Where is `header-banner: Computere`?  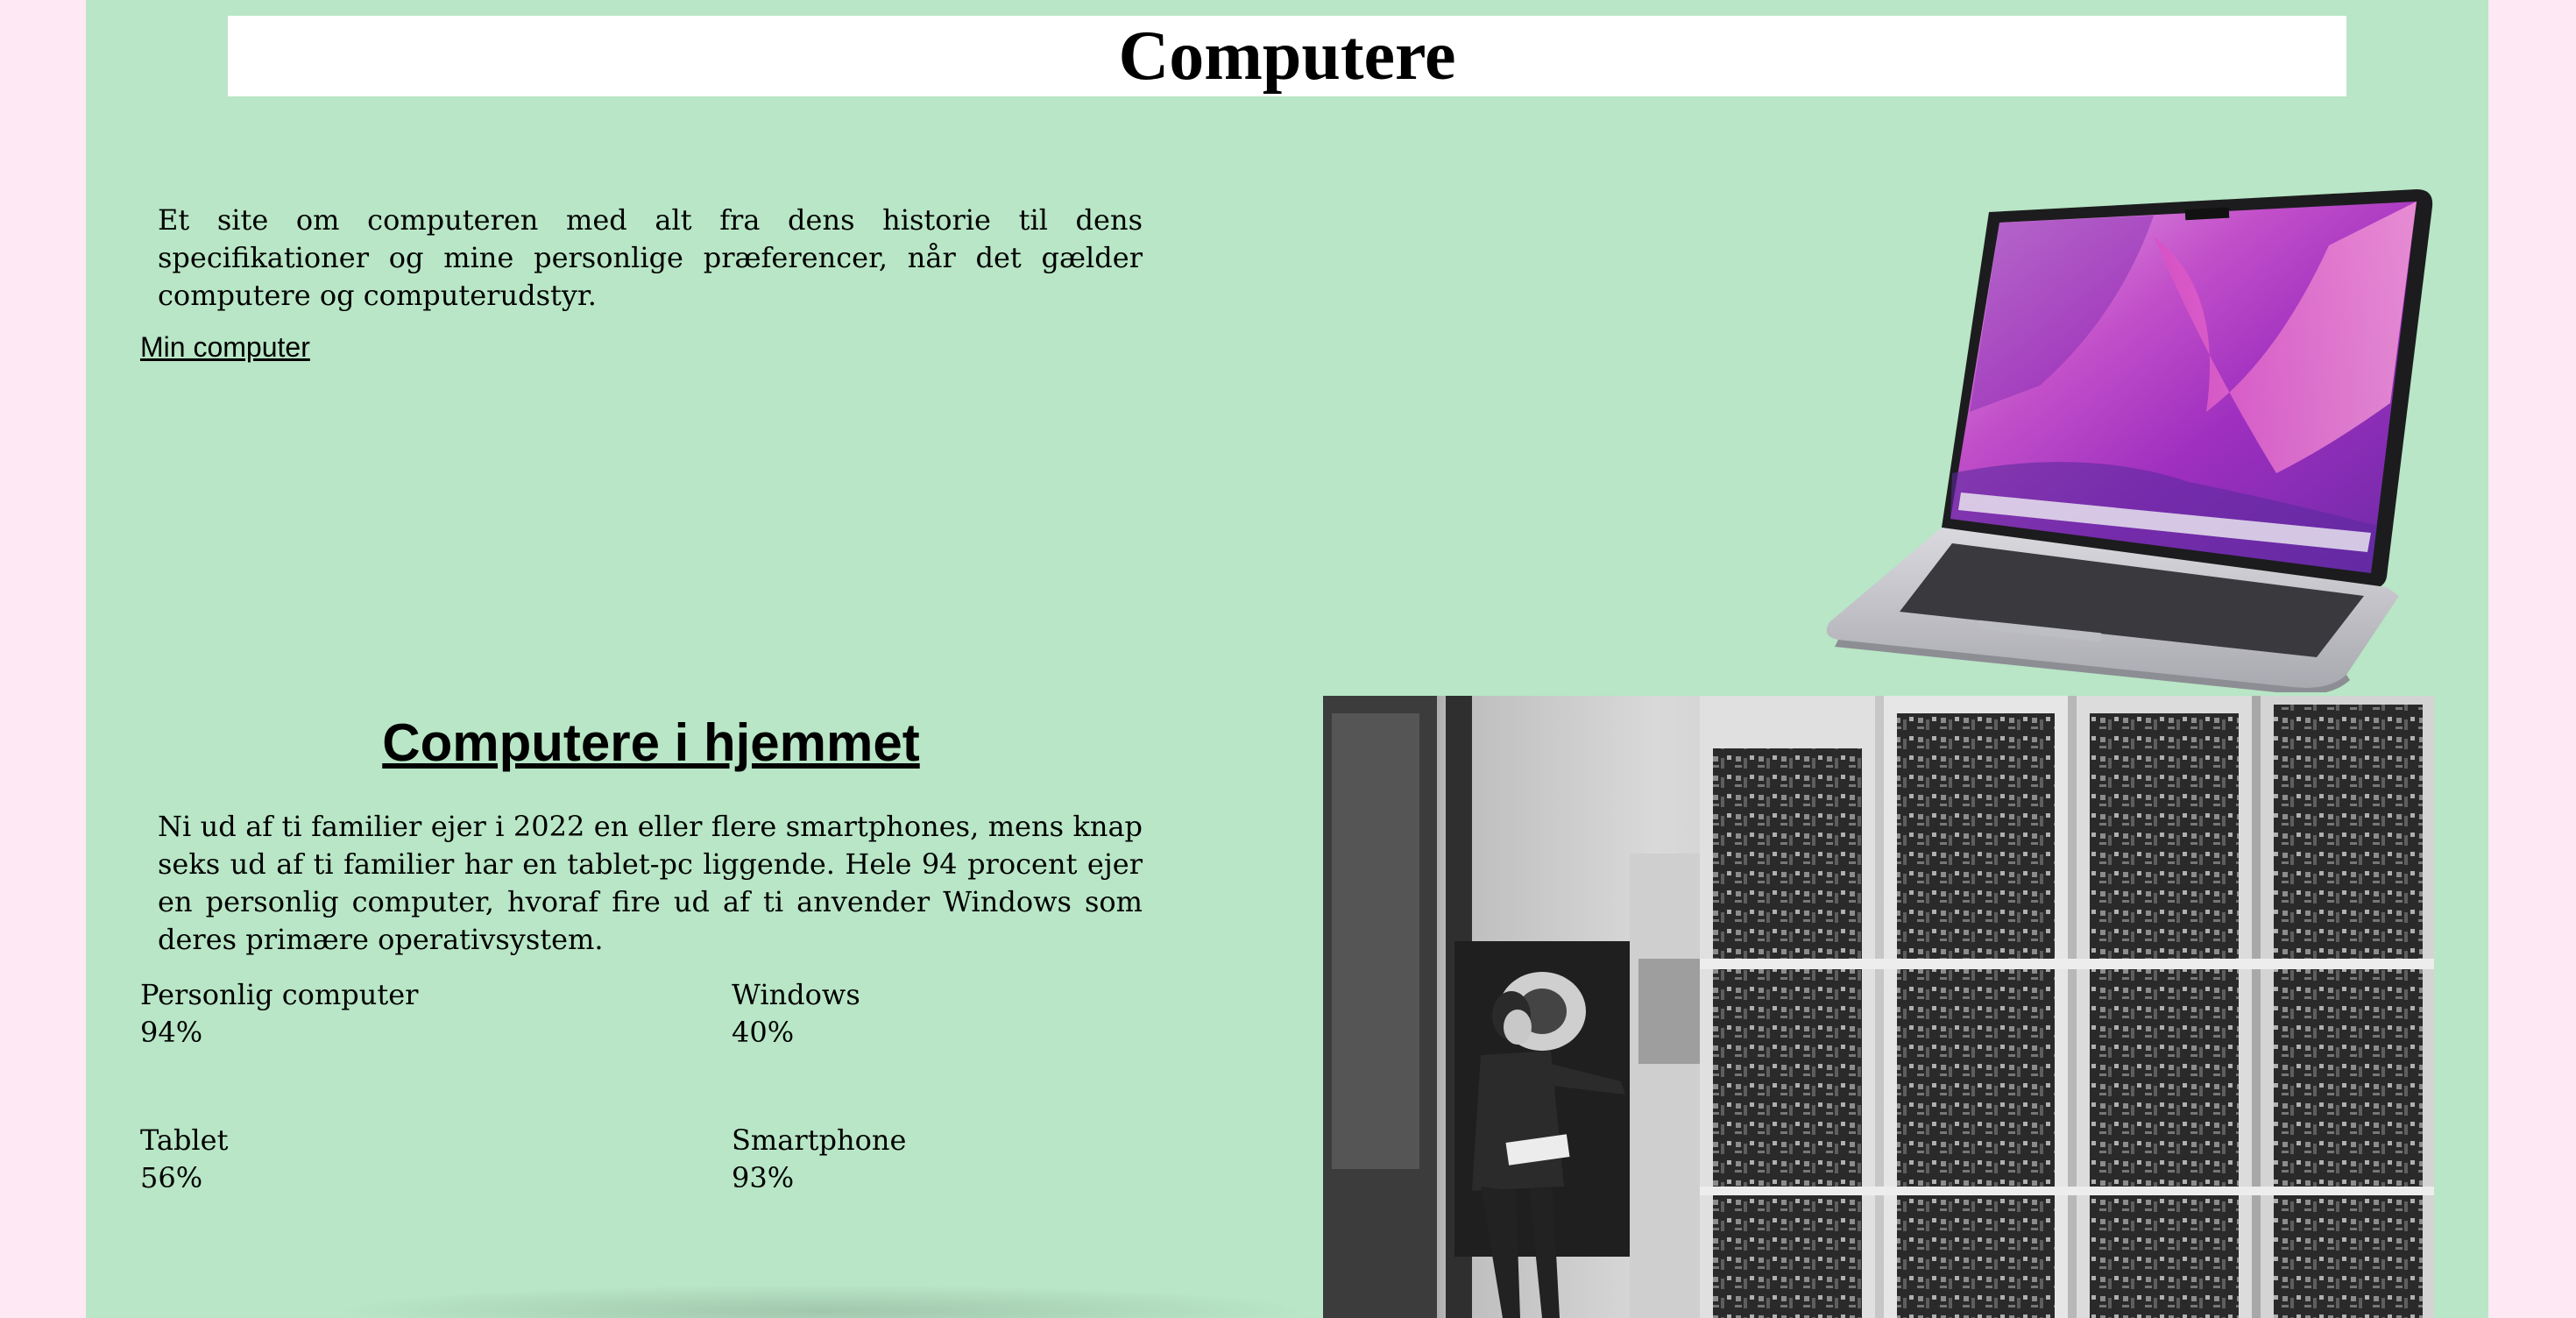
header-banner: Computere is located at coordinates (1287, 56).